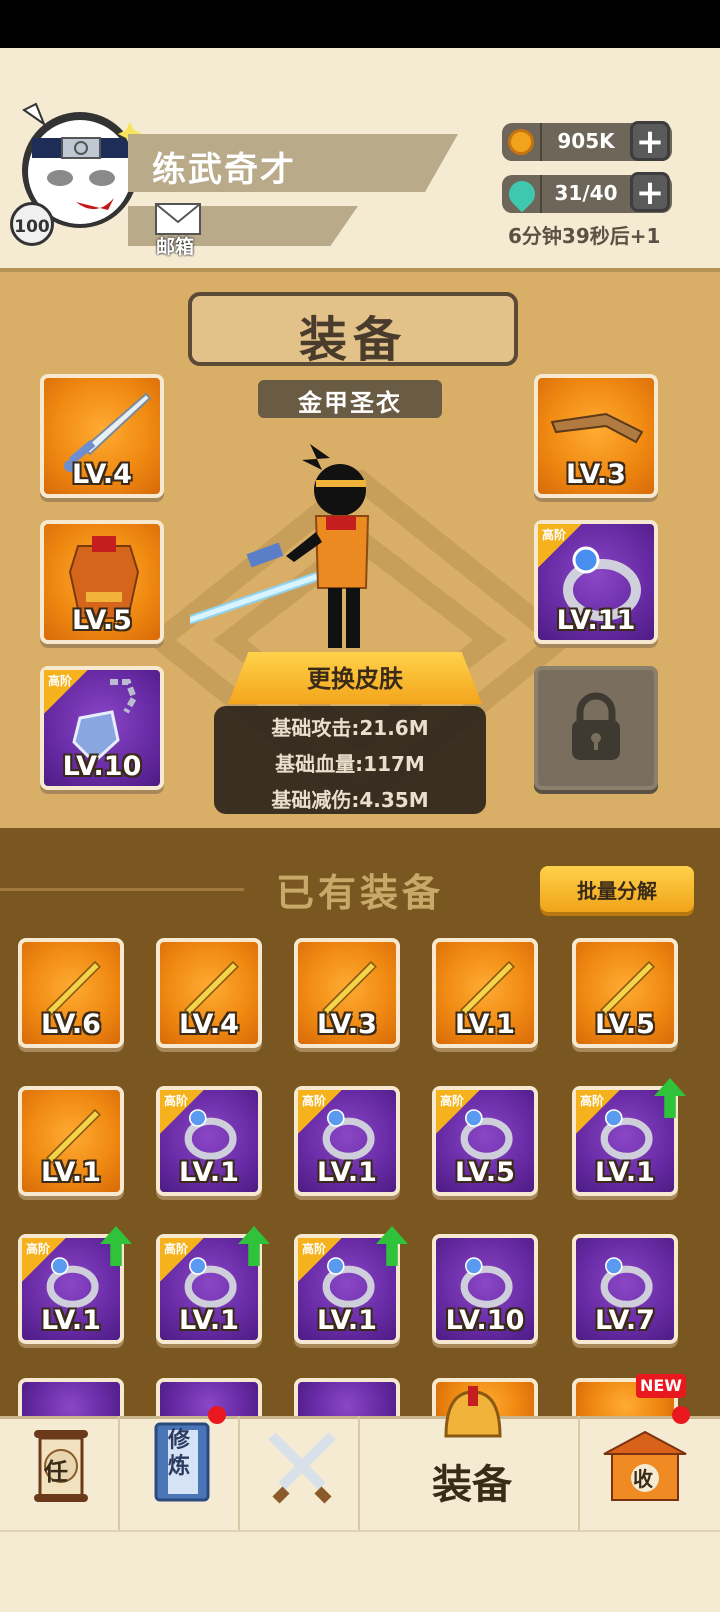 Image resolution: width=720 pixels, height=1612 pixels. I want to click on owned-item-bronze-amulet: 高阶 LV.1, so click(75, 1285).